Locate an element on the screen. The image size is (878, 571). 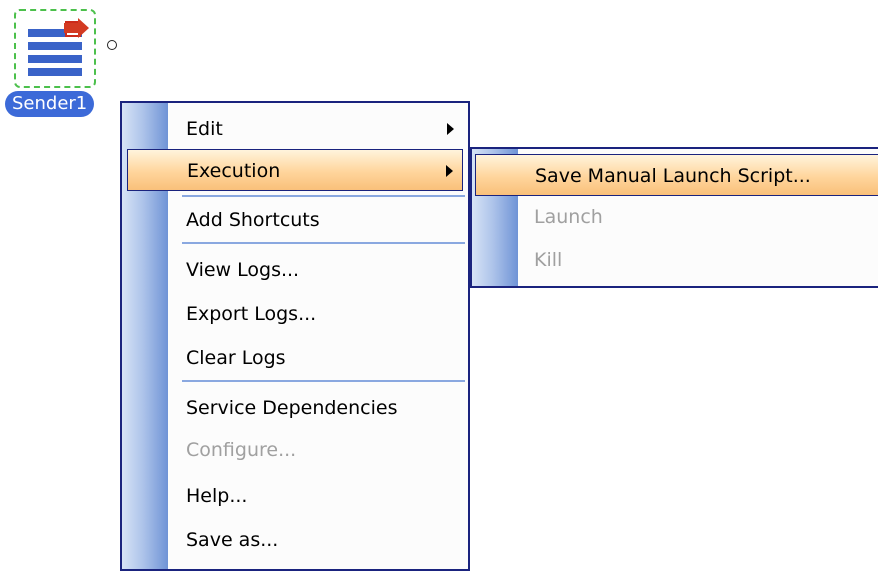
menu-item-clear-logs: Clear Logs is located at coordinates (295, 358).